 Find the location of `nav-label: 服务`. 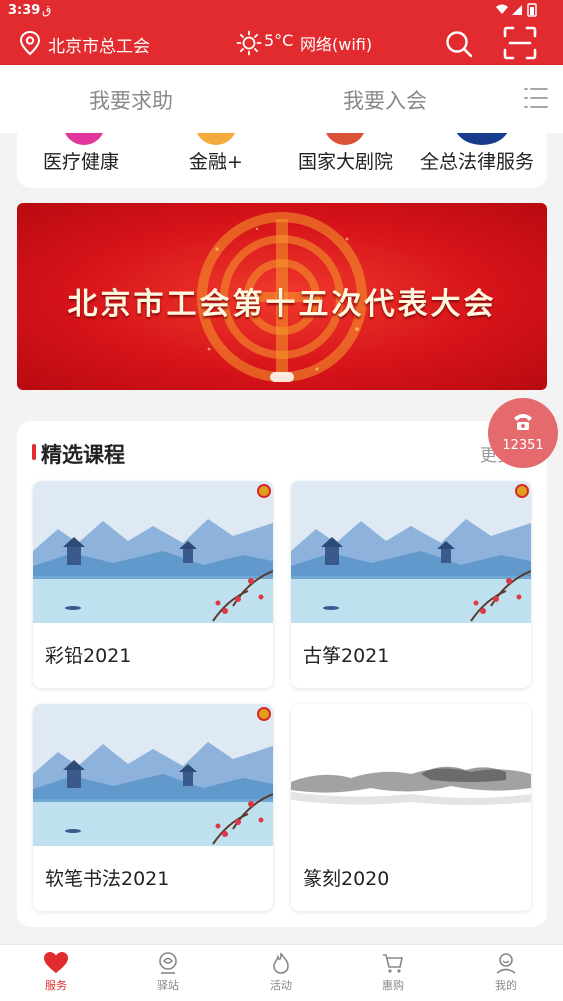

nav-label: 服务 is located at coordinates (56, 985).